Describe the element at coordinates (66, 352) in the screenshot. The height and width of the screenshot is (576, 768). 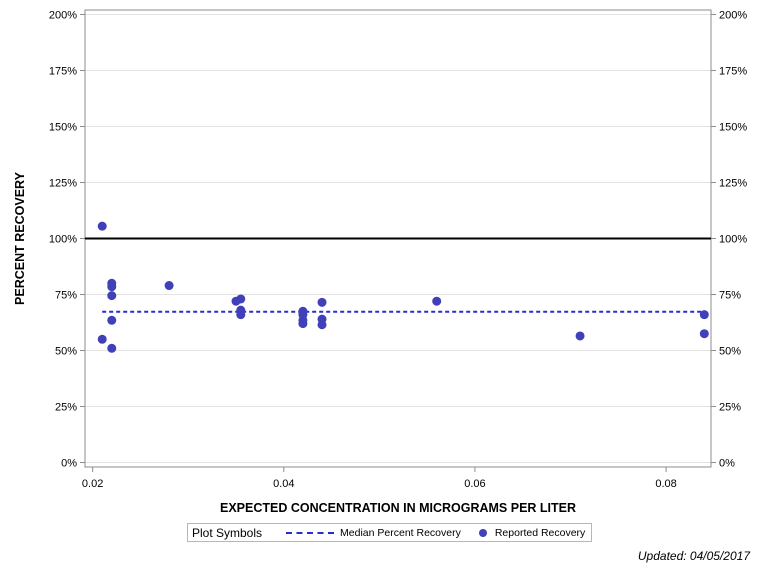
I see `y-tick-label-left: 50%` at that location.